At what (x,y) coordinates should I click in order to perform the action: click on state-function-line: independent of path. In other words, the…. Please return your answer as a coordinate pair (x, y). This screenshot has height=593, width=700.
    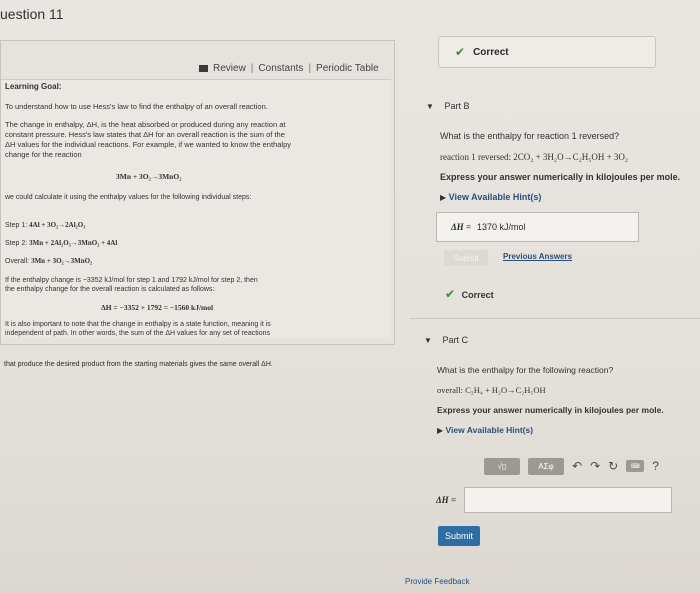
    Looking at the image, I should click on (137, 333).